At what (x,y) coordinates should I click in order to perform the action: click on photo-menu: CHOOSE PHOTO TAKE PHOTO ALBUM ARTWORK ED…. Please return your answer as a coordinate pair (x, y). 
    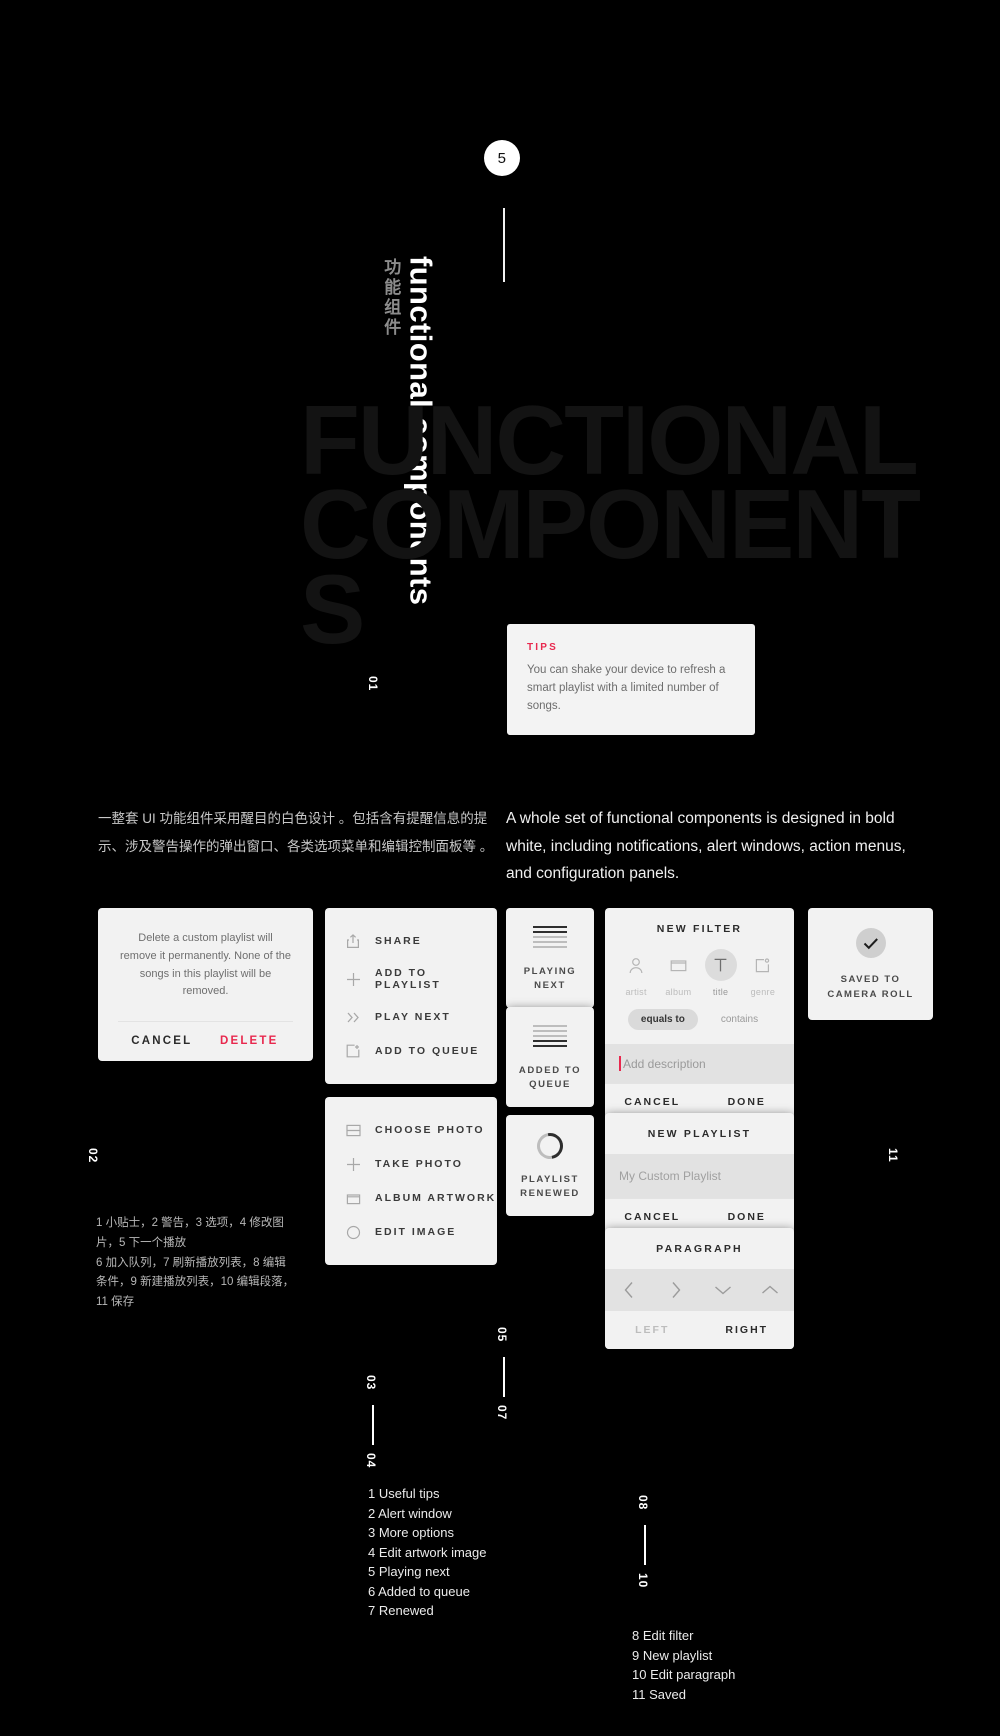
    Looking at the image, I should click on (411, 1181).